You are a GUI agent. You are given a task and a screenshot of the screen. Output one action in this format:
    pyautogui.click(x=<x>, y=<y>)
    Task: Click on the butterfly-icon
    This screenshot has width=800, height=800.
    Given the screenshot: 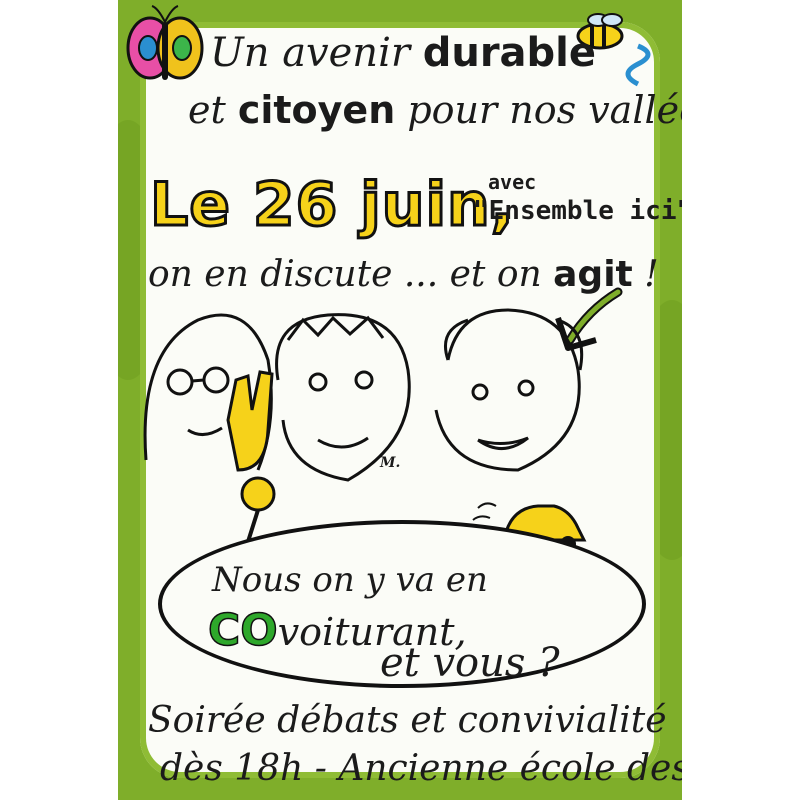 What is the action you would take?
    pyautogui.click(x=165, y=42)
    